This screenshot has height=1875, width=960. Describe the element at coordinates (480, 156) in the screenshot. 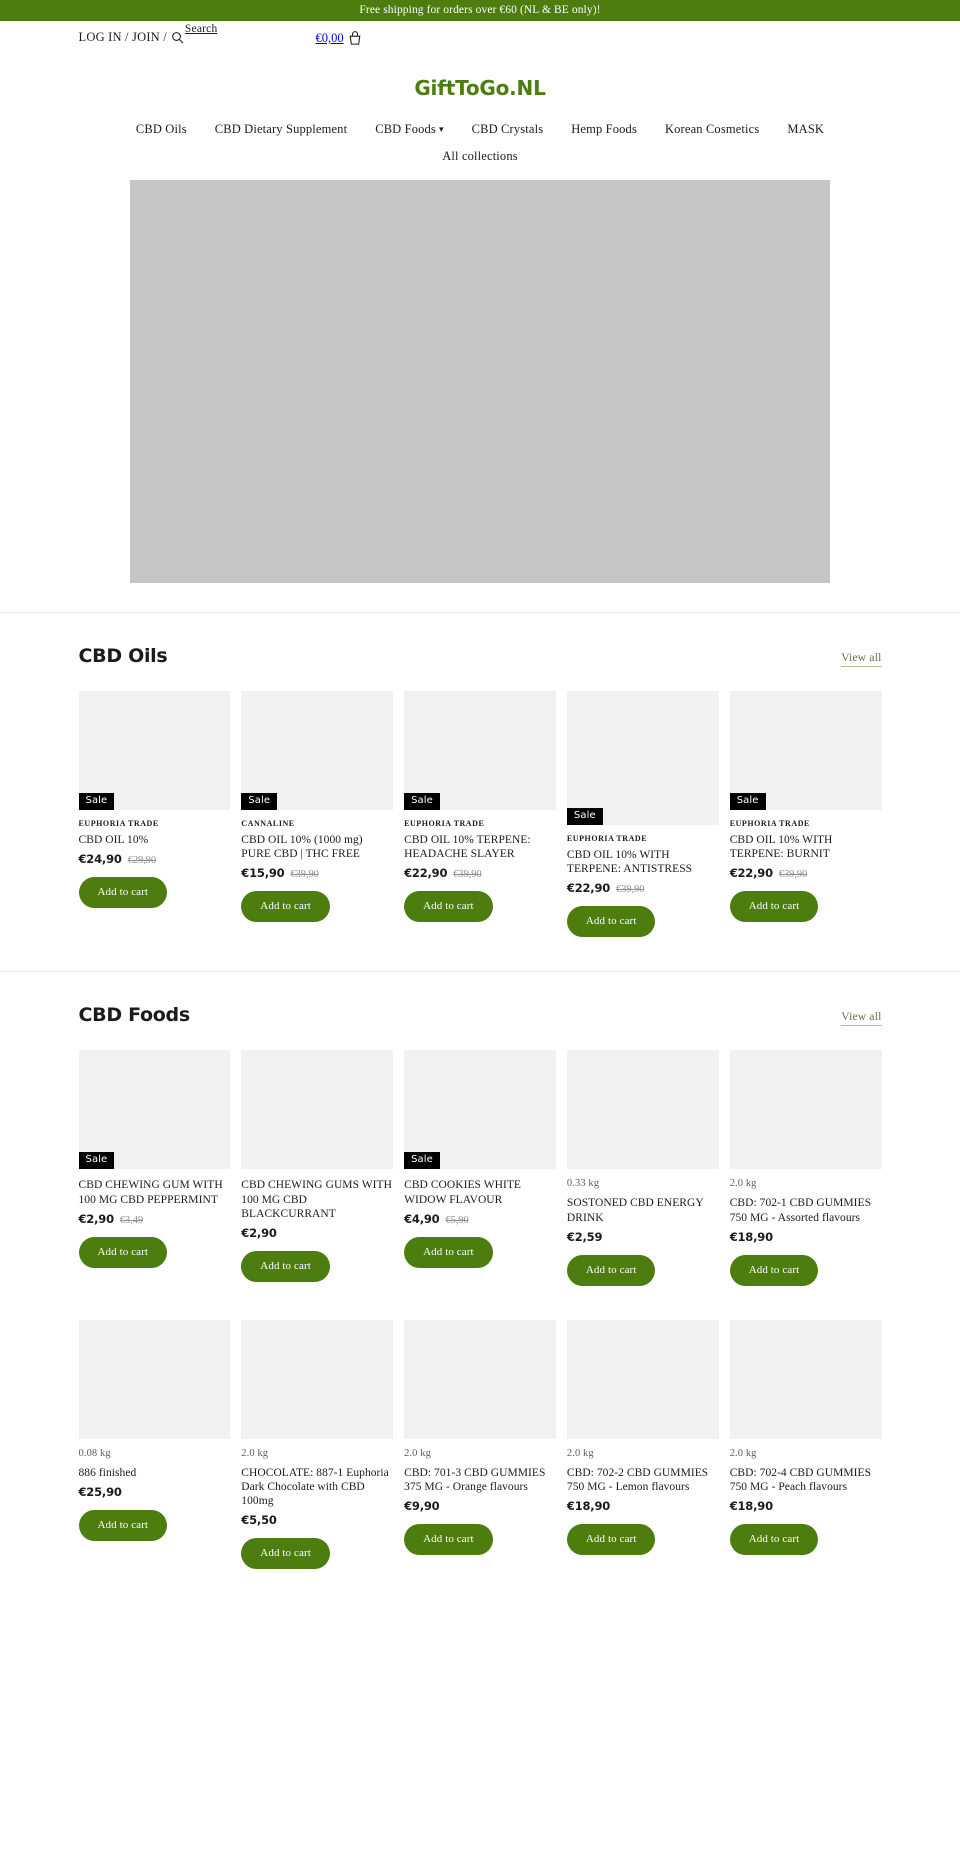

I see `nav-link-all-collections: All collections` at that location.